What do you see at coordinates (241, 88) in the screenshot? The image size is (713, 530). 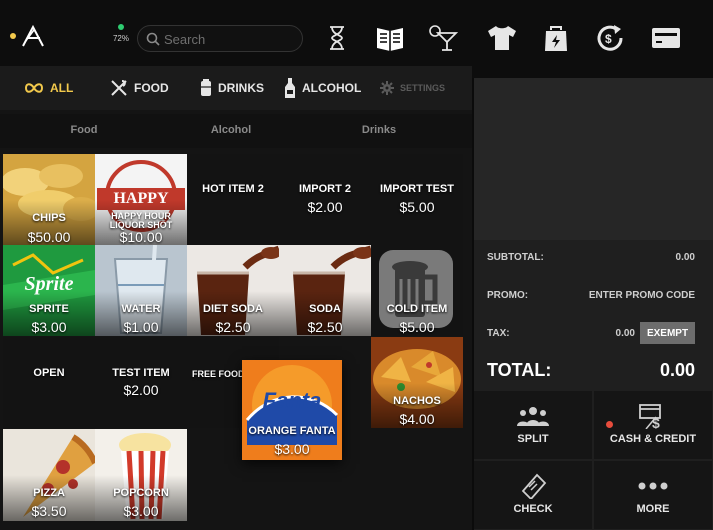 I see `tab-label: DRINKS` at bounding box center [241, 88].